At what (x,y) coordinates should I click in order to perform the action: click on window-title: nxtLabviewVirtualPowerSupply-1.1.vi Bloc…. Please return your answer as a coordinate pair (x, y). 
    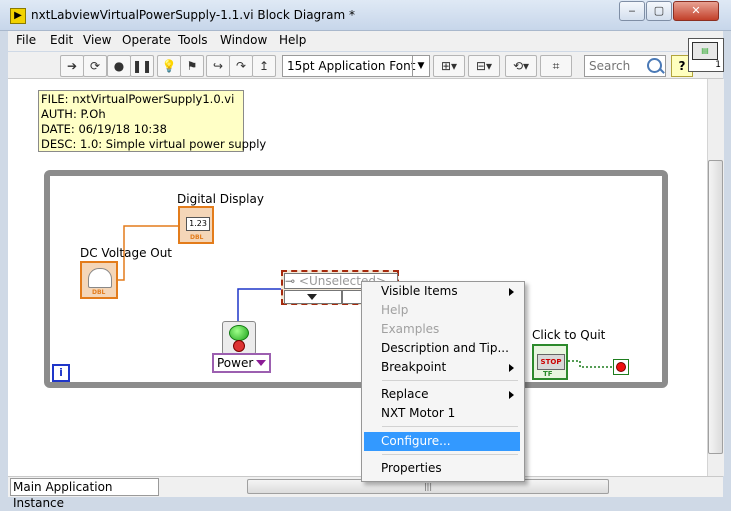
    Looking at the image, I should click on (193, 15).